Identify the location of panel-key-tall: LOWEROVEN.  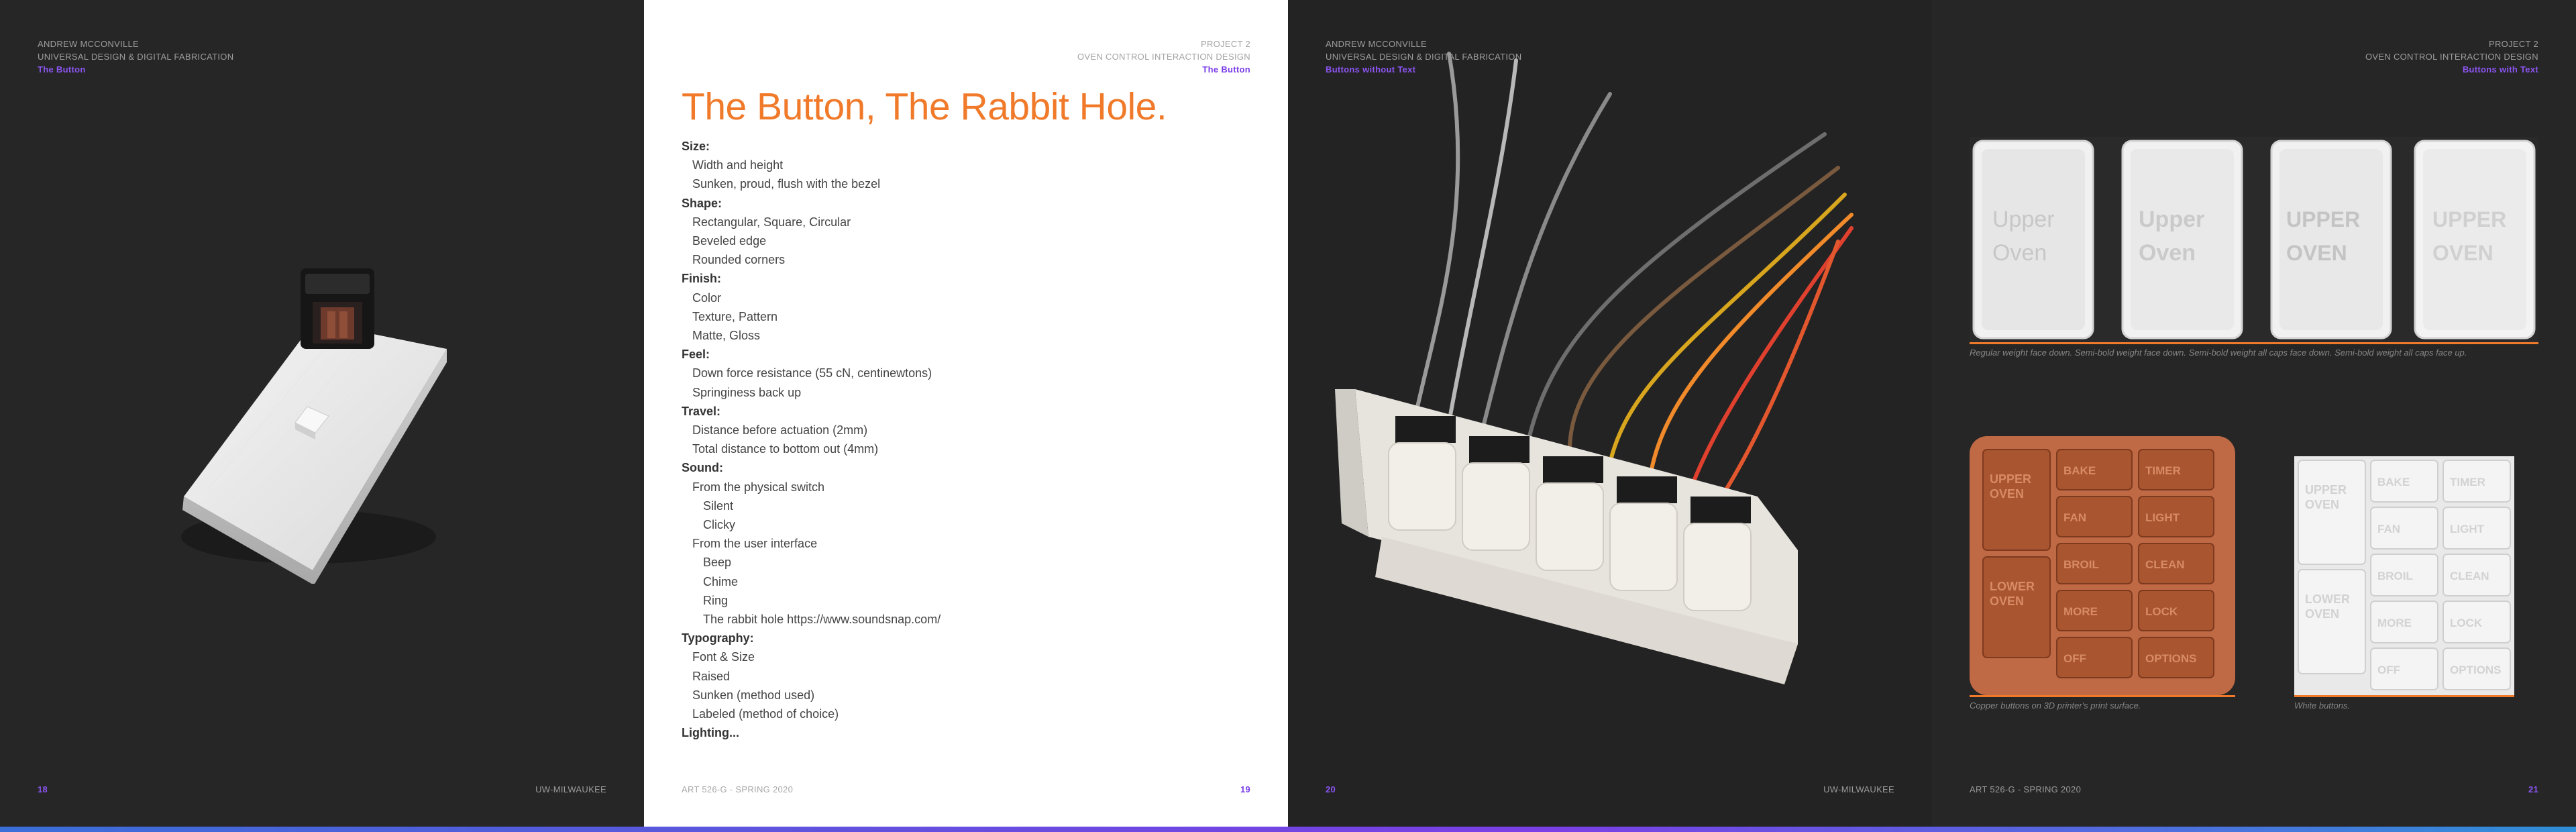
(2016, 607).